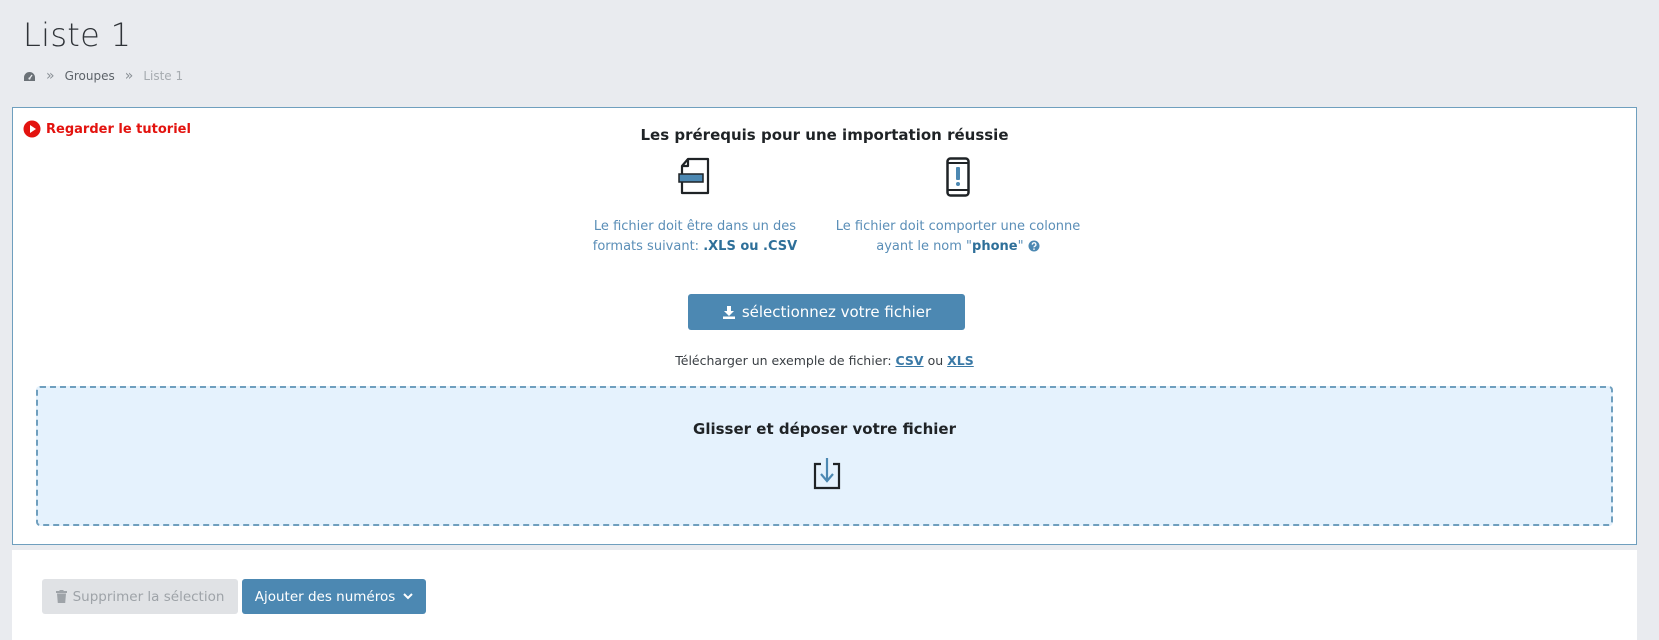 The height and width of the screenshot is (640, 1659). What do you see at coordinates (29, 76) in the screenshot?
I see `dashboard-icon` at bounding box center [29, 76].